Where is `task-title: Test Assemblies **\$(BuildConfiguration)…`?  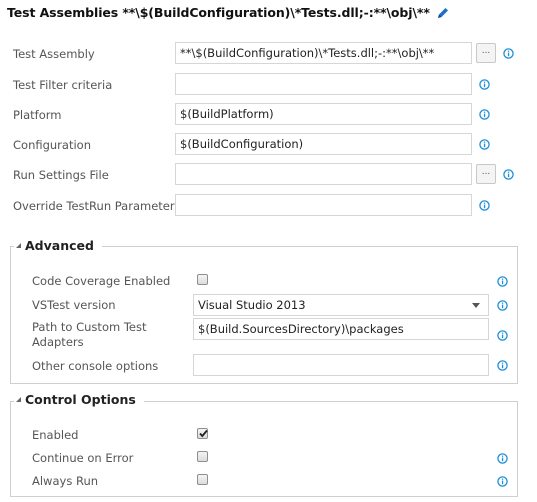 task-title: Test Assemblies **\$(BuildConfiguration)… is located at coordinates (228, 12).